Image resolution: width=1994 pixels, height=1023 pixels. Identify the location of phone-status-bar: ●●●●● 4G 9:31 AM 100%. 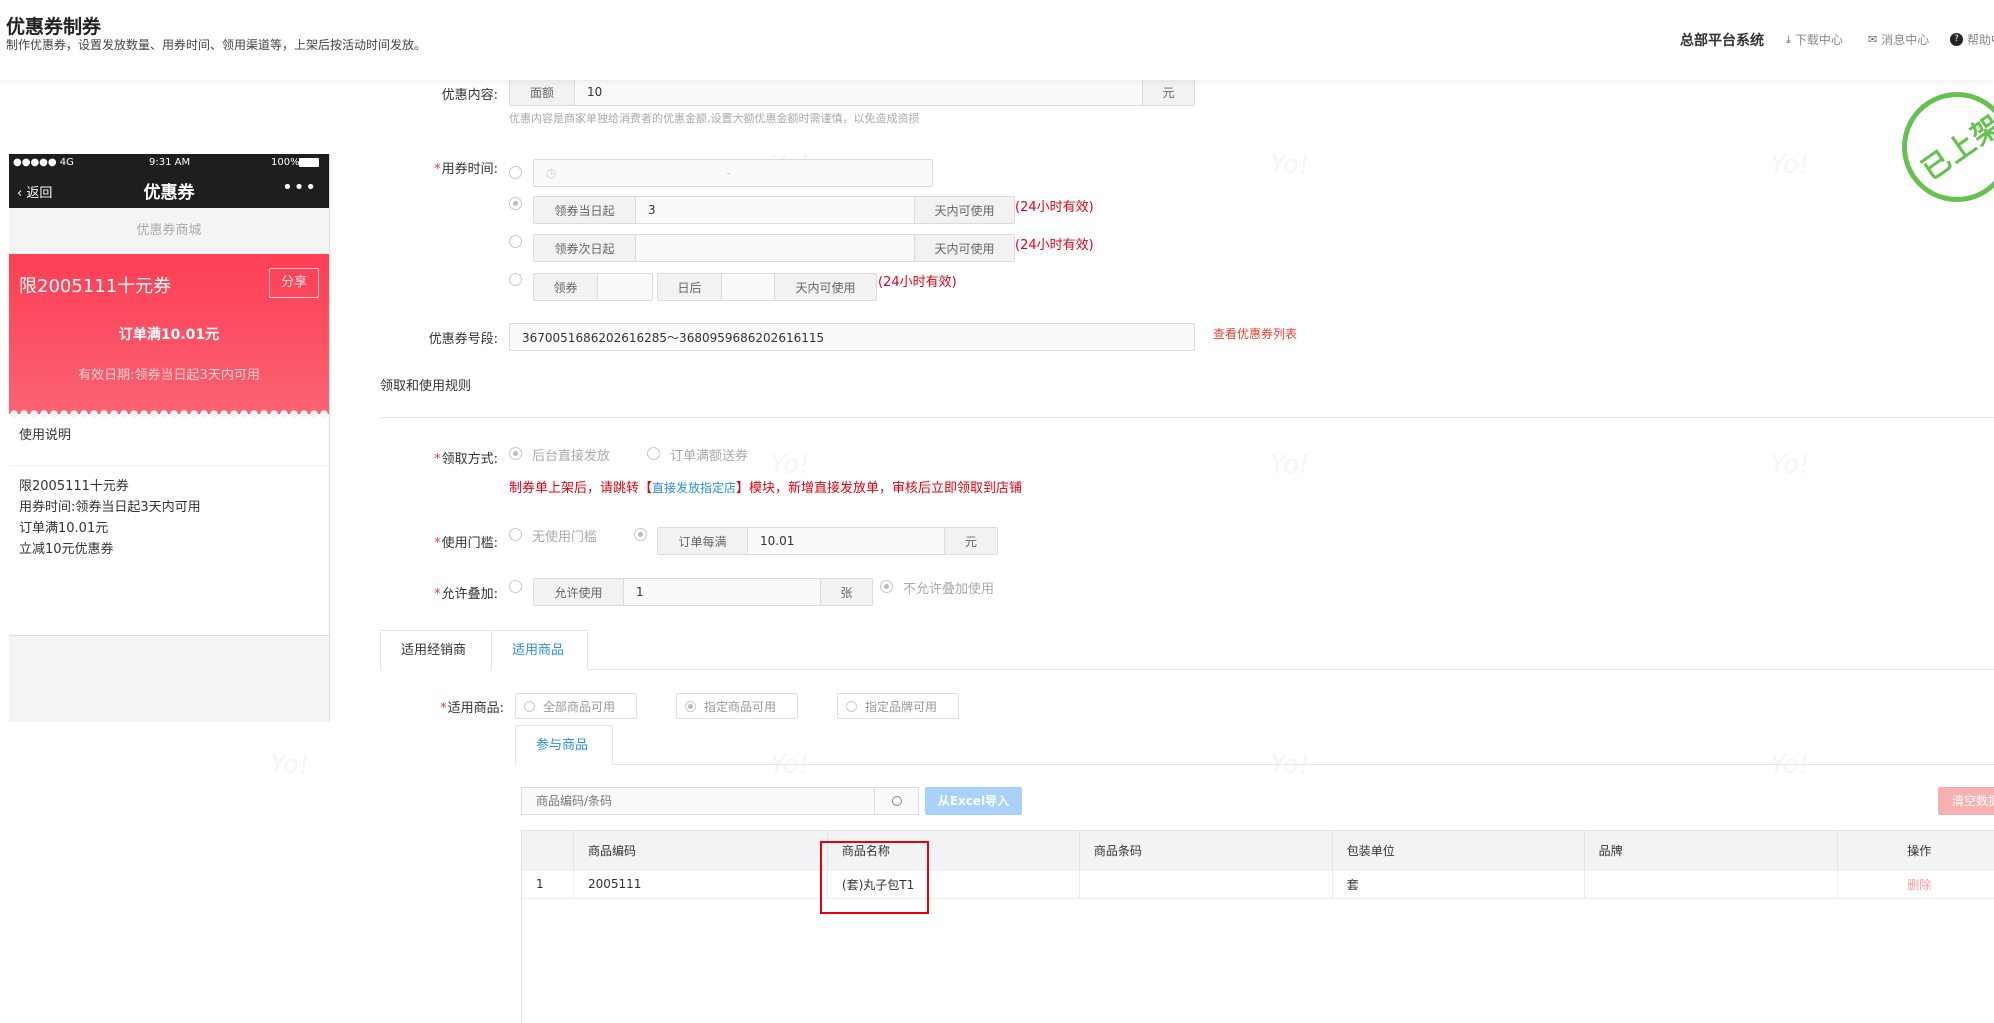
(169, 162).